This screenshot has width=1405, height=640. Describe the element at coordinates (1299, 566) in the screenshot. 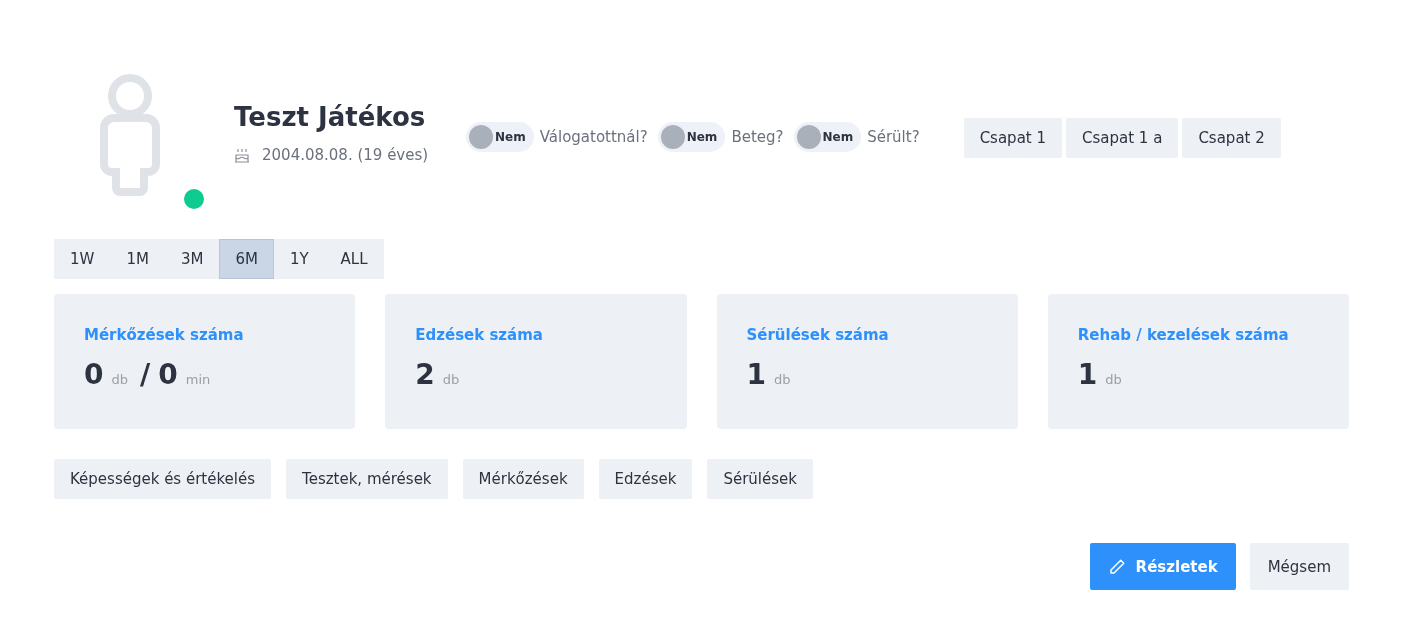

I see `cancel-button: Mégsem` at that location.